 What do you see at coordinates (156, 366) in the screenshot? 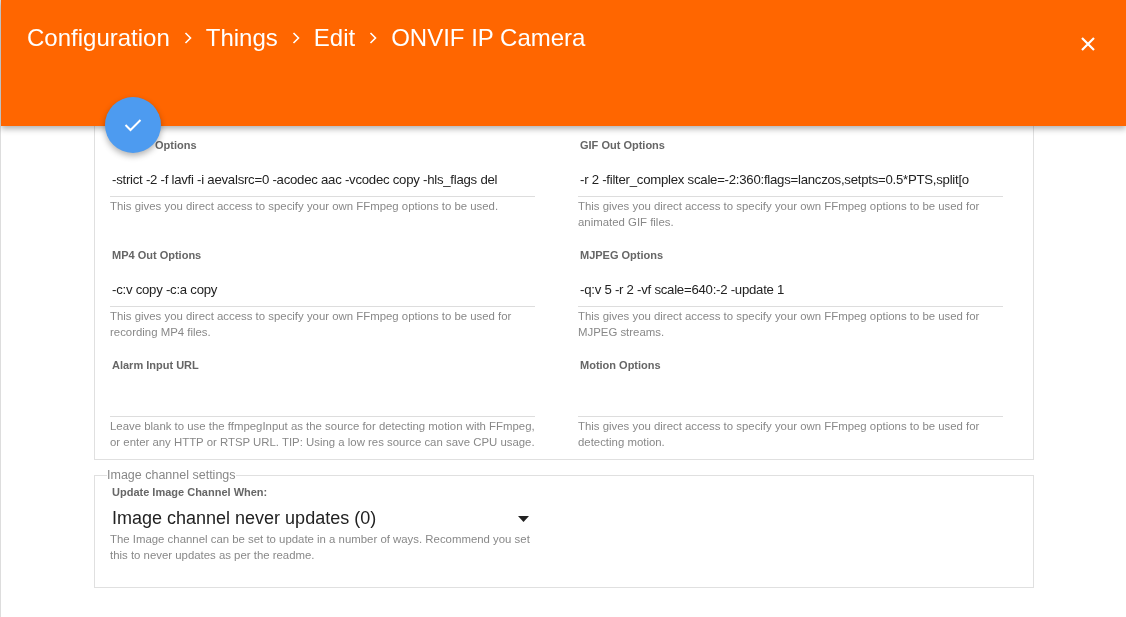
I see `field-label: Alarm Input URL` at bounding box center [156, 366].